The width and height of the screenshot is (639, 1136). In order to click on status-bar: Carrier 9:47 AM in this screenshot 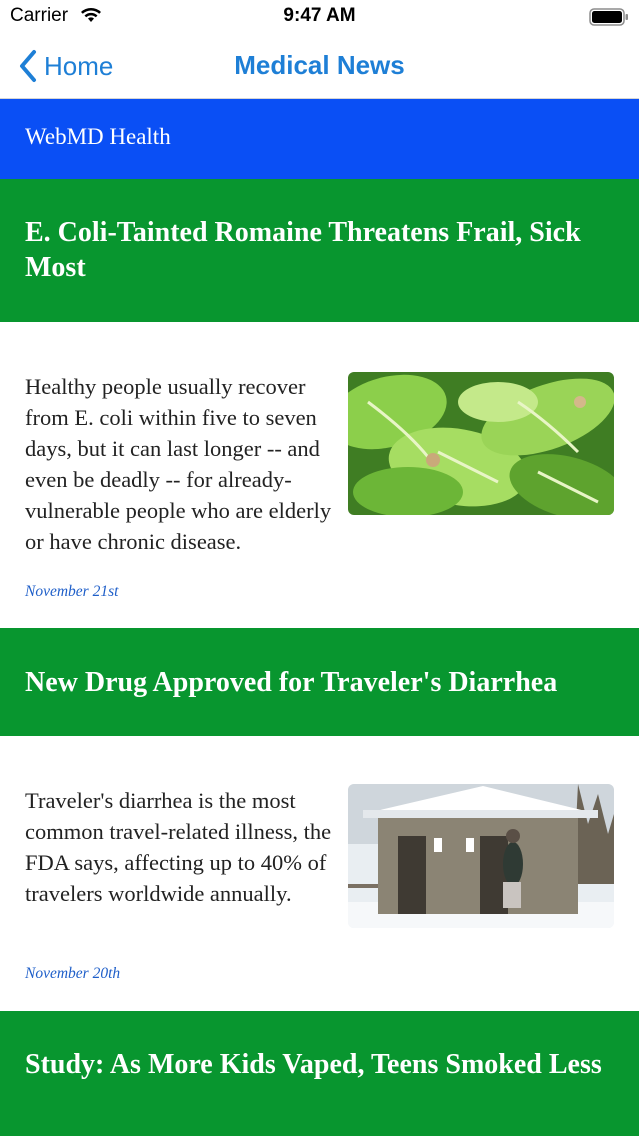, I will do `click(319, 18)`.